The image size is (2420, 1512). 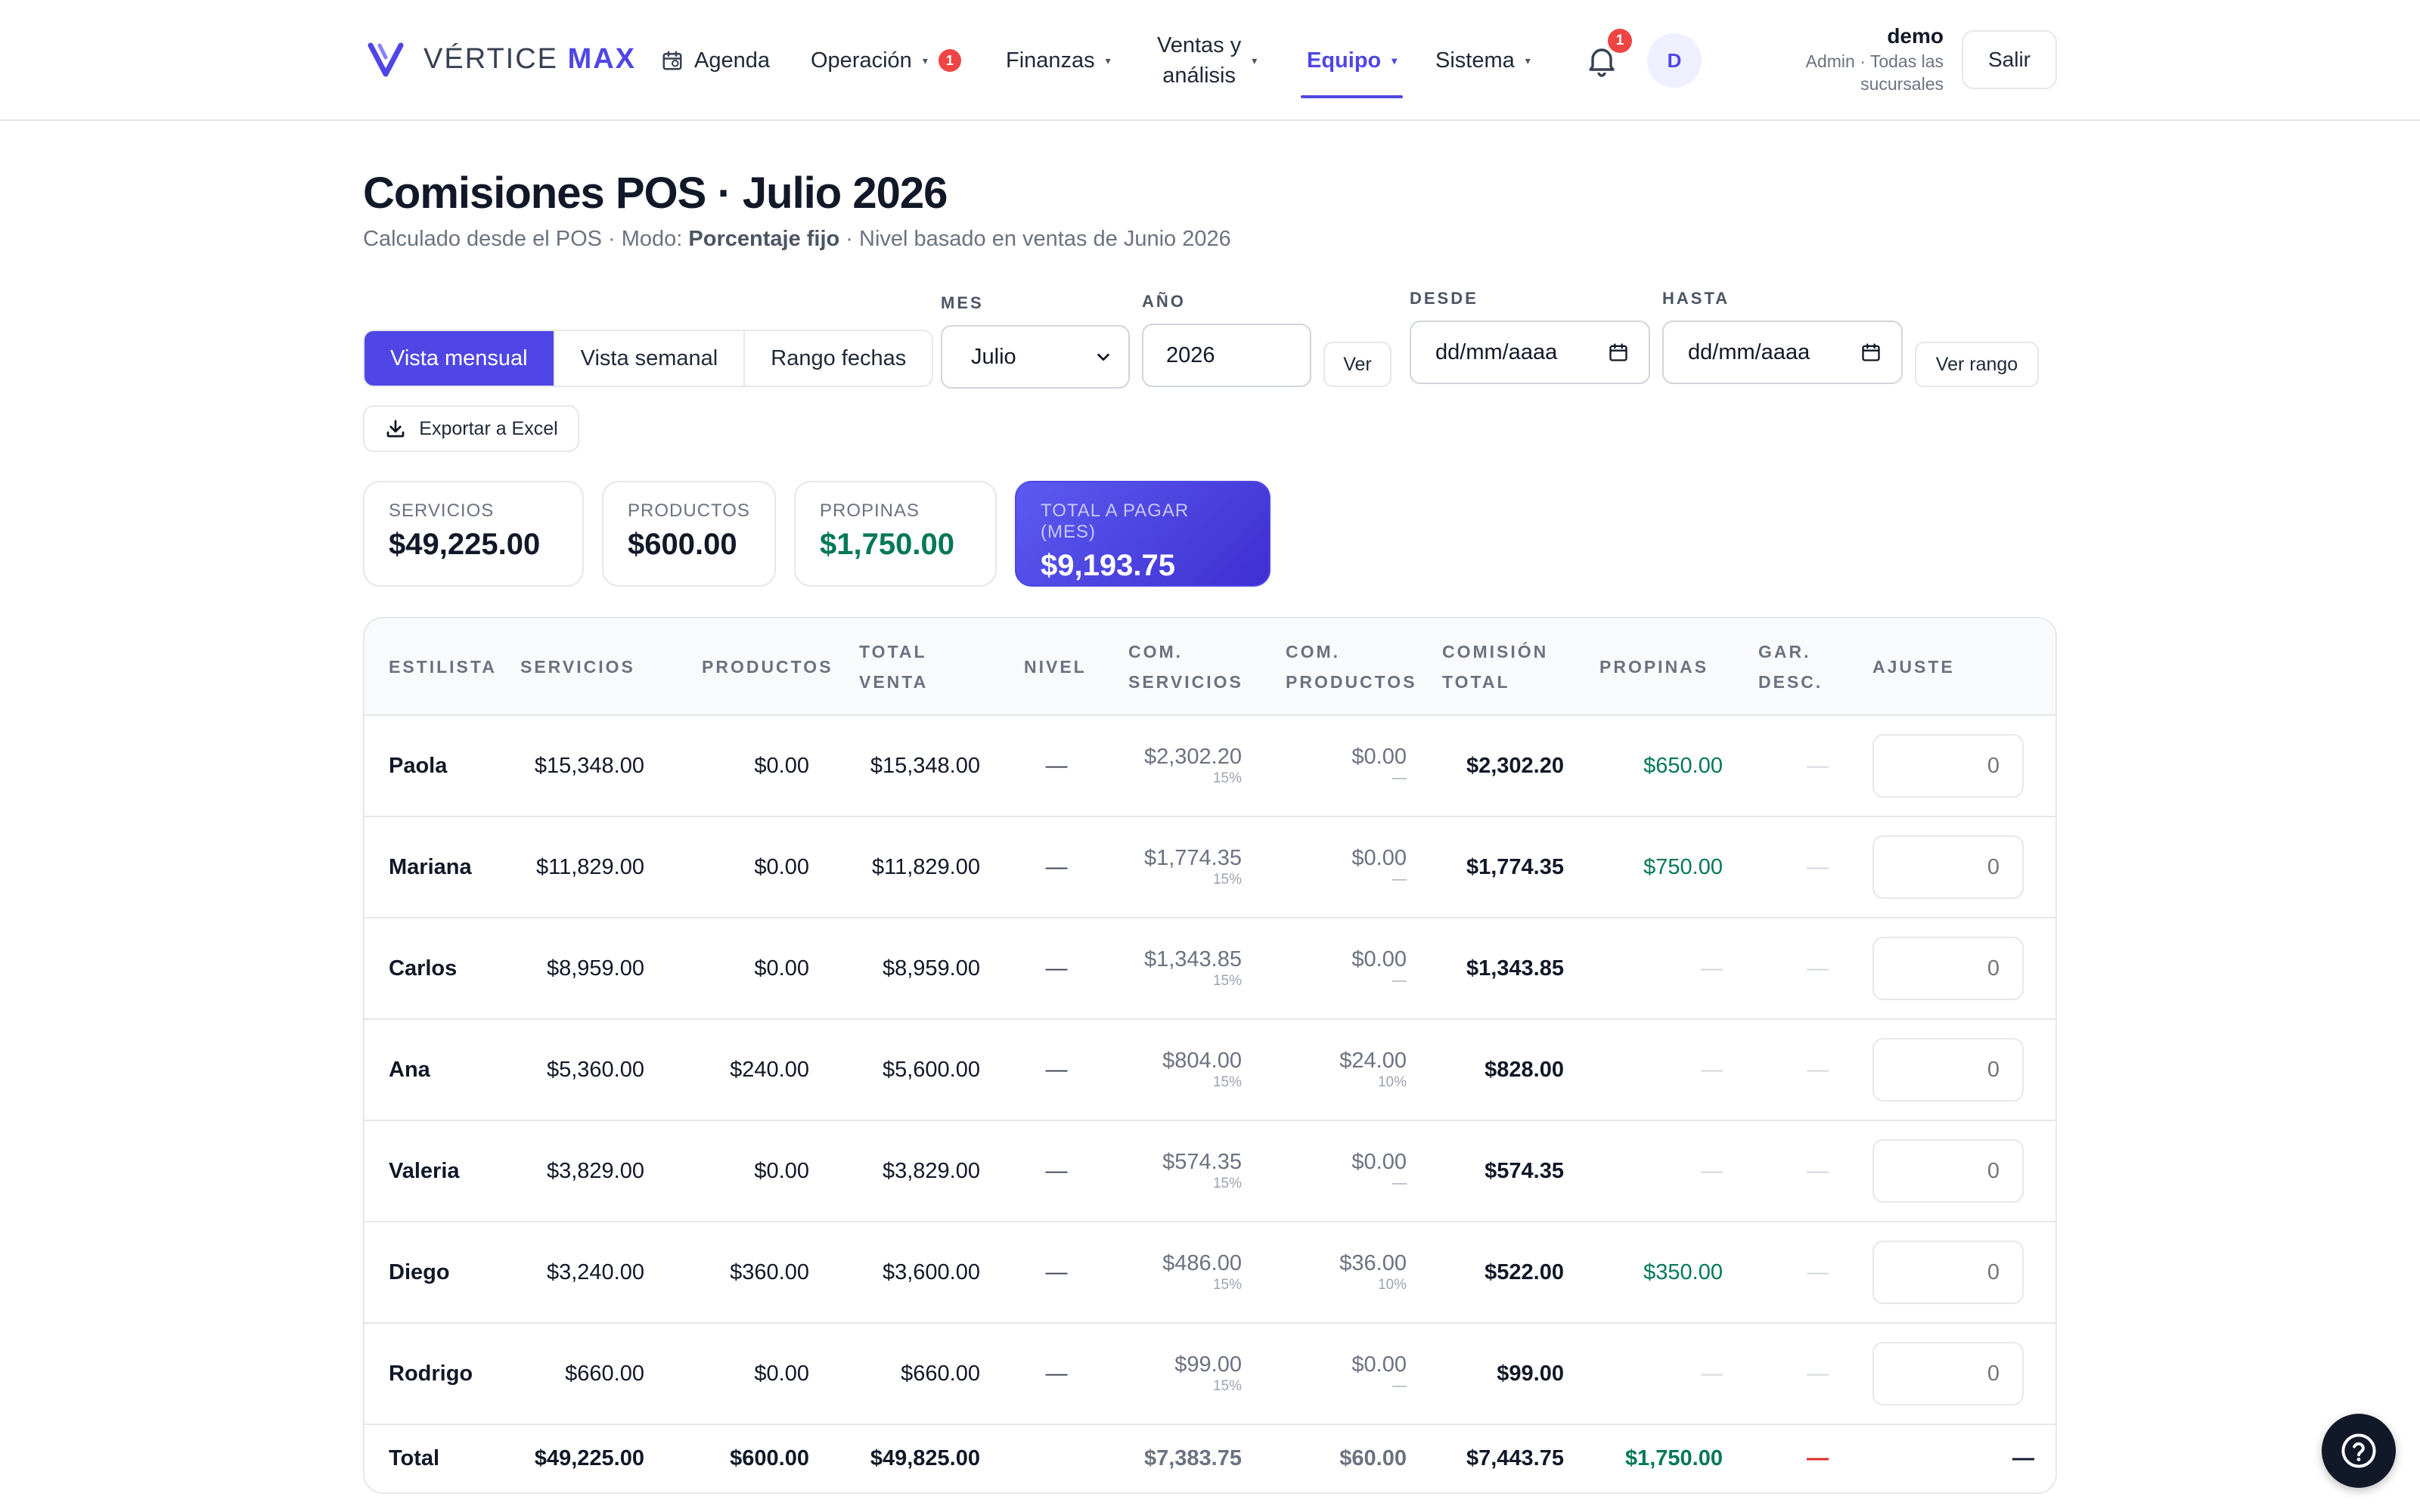 What do you see at coordinates (1187, 667) in the screenshot?
I see `col-com-servicios: COM. SERVICIOS` at bounding box center [1187, 667].